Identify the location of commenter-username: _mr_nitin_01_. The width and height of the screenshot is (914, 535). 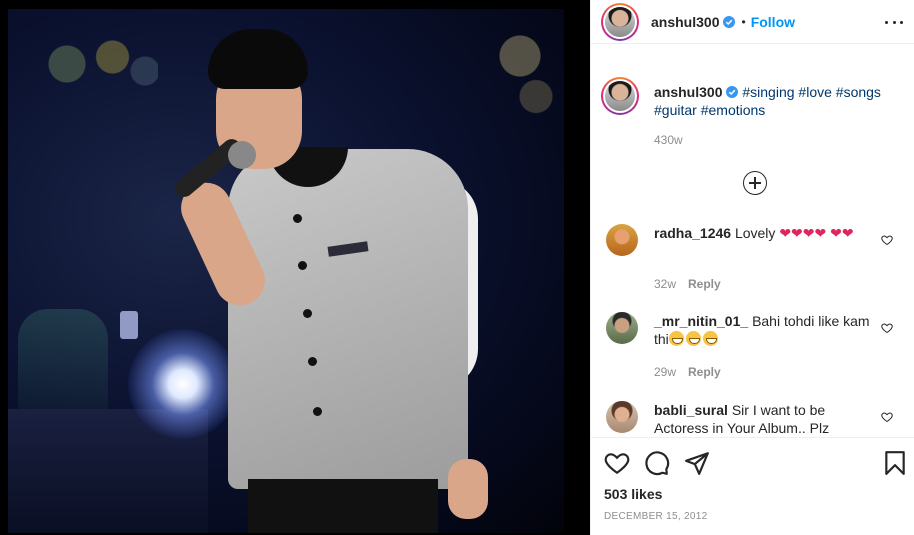
(701, 321).